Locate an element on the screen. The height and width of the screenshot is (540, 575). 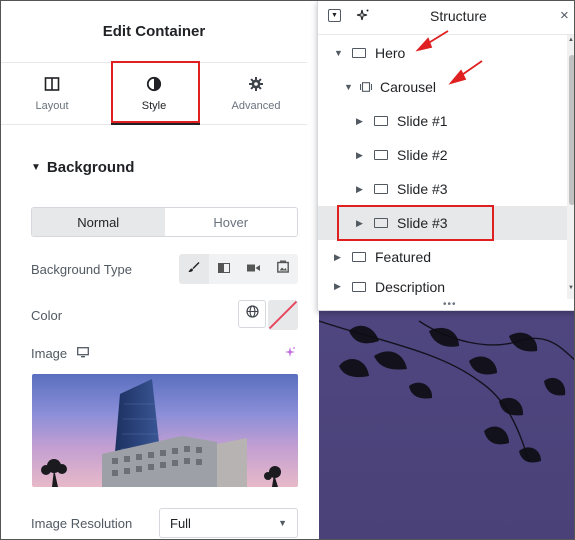
bg-type-video is located at coordinates (253, 269).